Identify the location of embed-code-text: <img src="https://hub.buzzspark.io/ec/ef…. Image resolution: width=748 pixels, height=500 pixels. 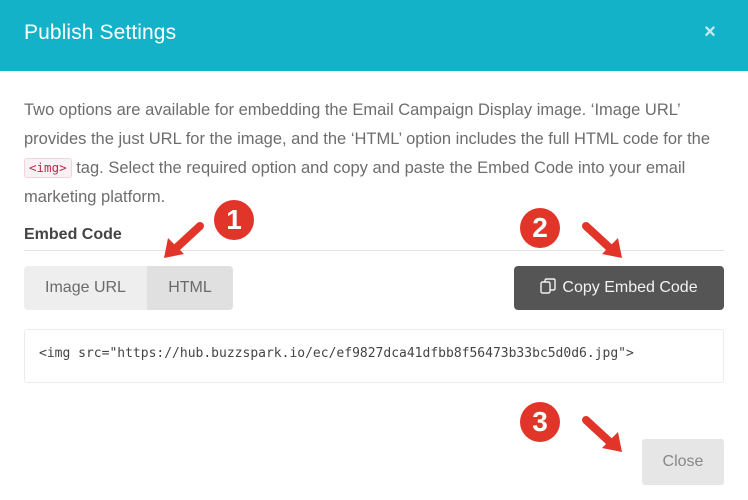
(336, 353).